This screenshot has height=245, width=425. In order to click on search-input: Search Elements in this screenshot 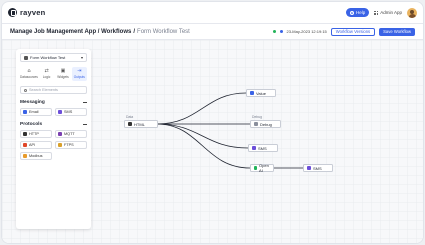, I will do `click(53, 90)`.